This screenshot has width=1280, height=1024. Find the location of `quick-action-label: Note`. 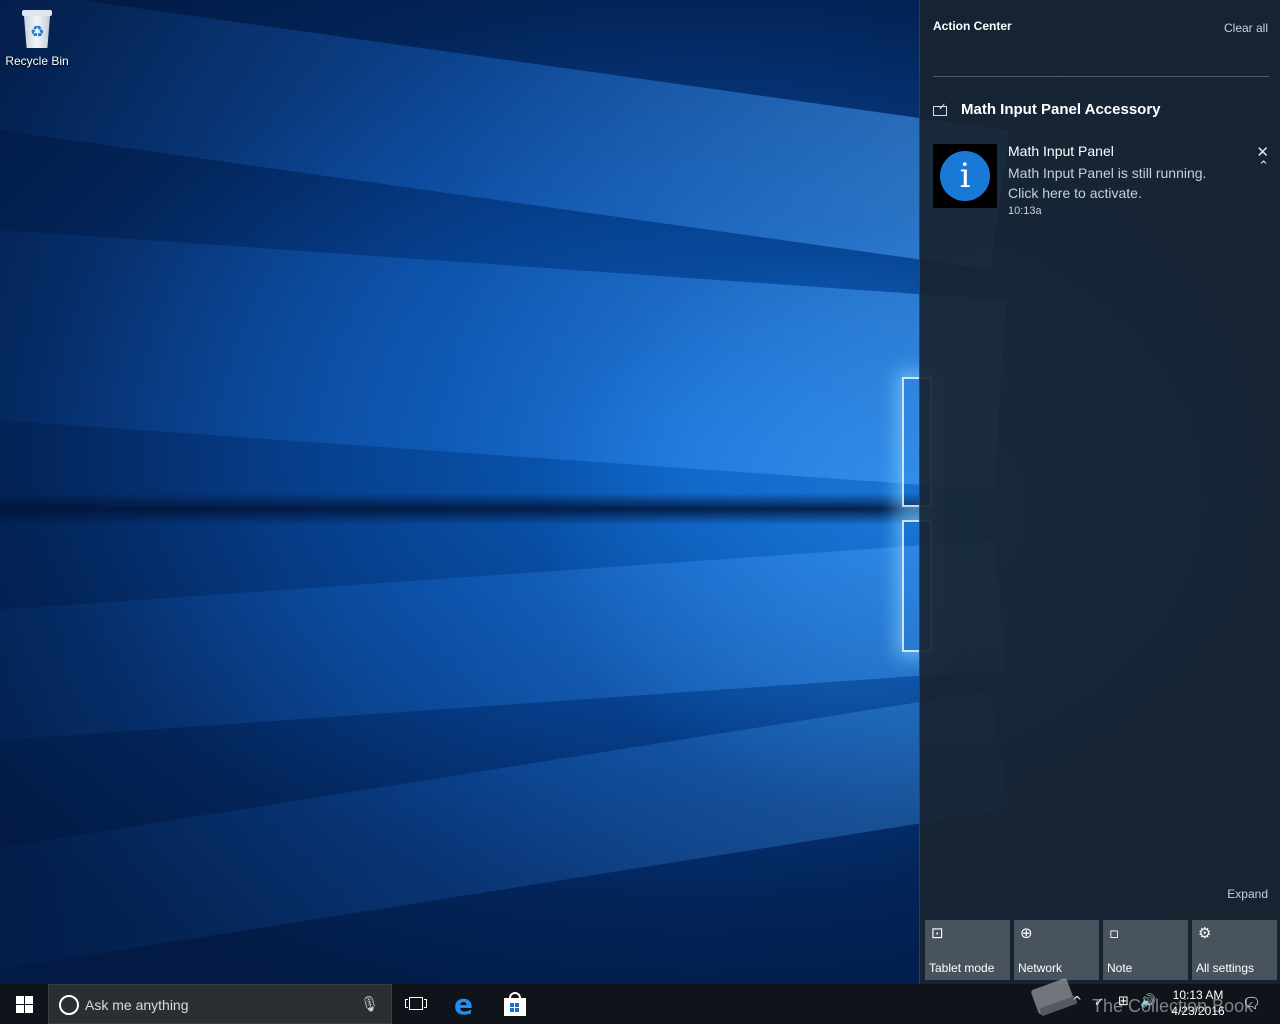

quick-action-label: Note is located at coordinates (1120, 968).